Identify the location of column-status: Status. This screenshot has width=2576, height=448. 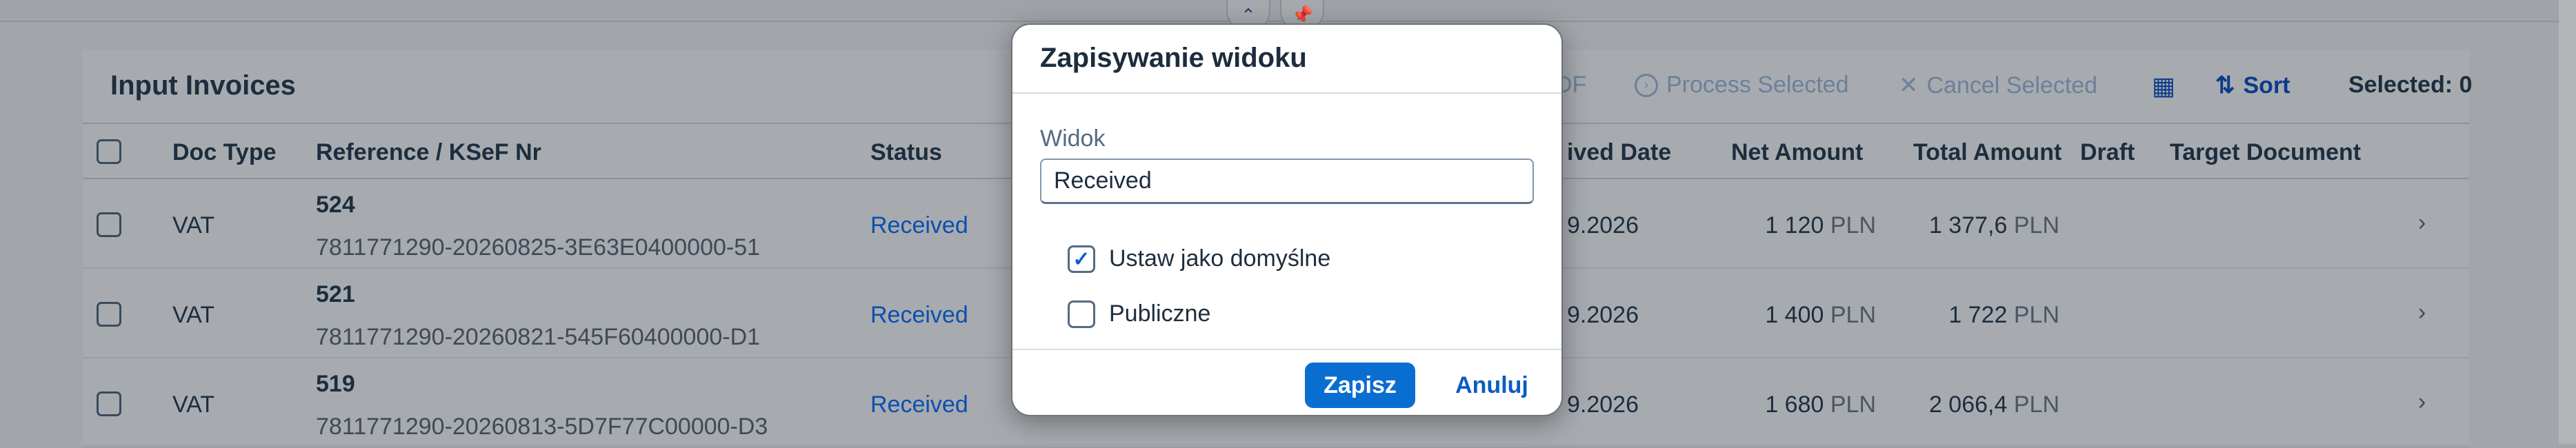
(906, 152).